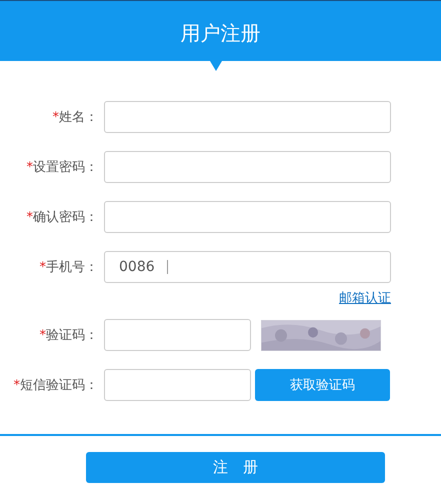 The image size is (441, 494). I want to click on email-verify-link: 邮箱认证, so click(365, 299).